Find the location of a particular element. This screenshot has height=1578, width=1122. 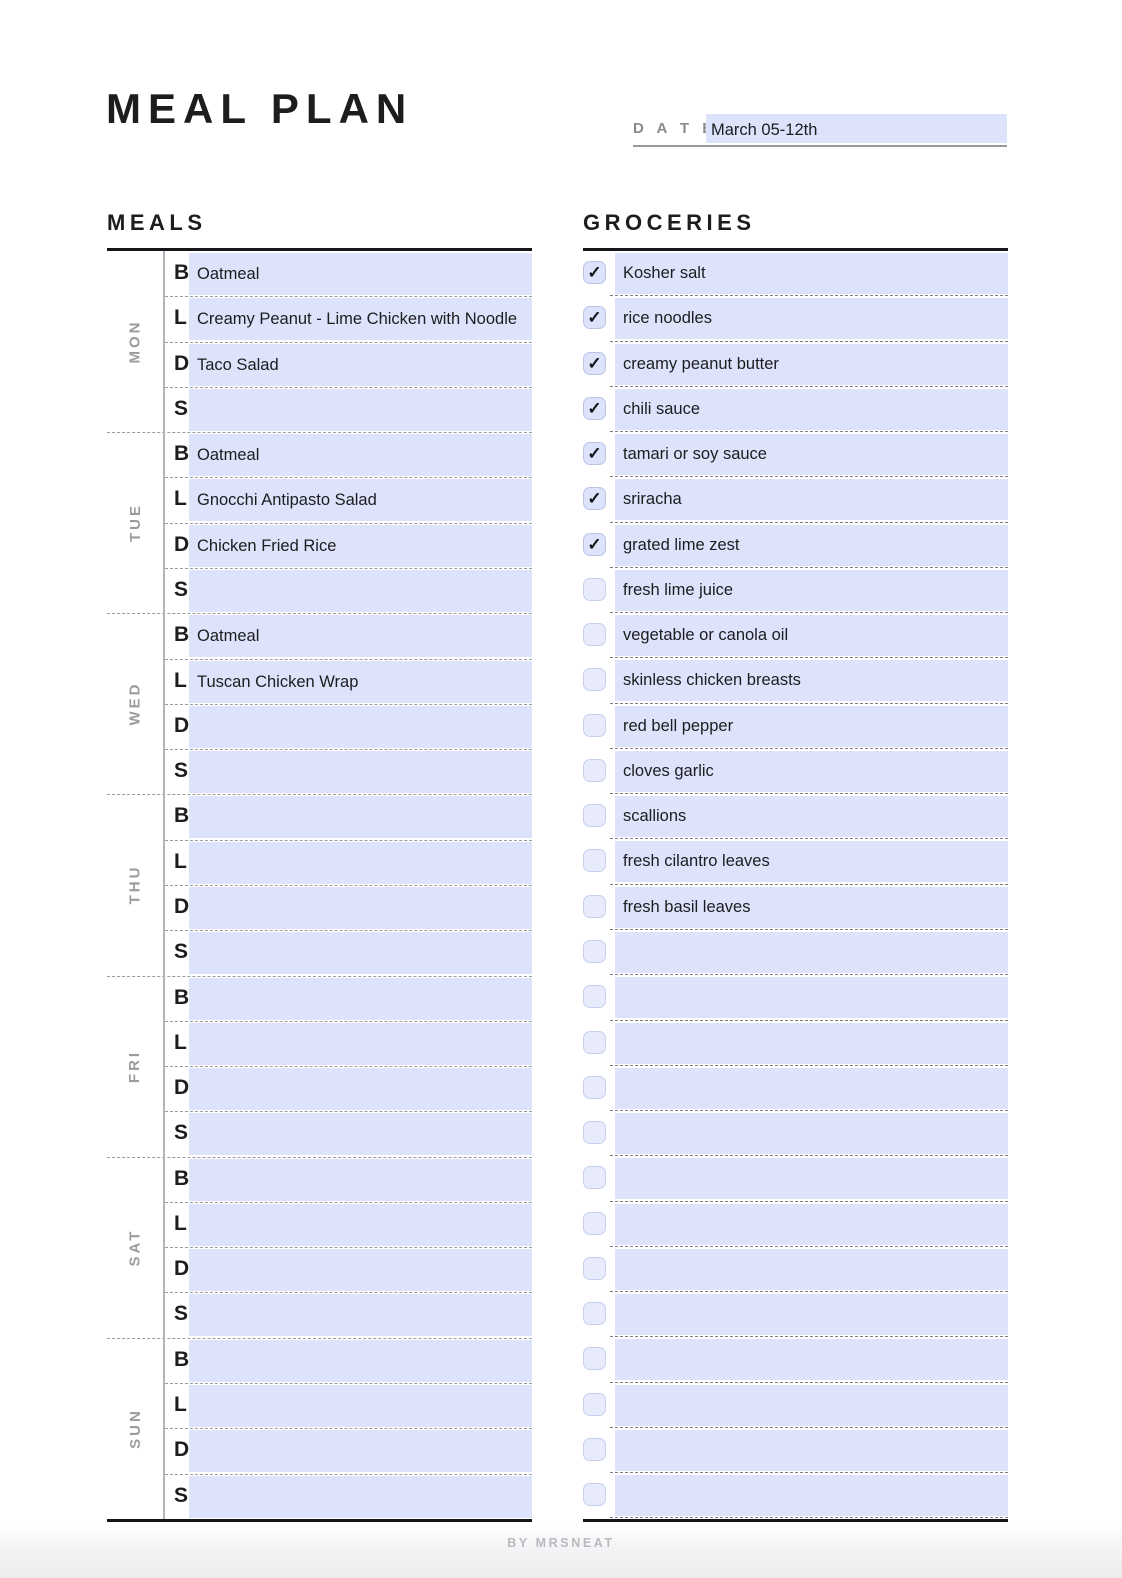

grocery-input: cloves garlic is located at coordinates (811, 771).